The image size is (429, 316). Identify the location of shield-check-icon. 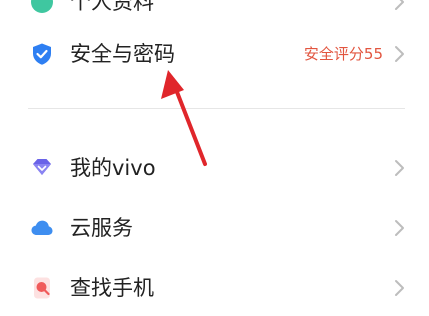
(42, 54).